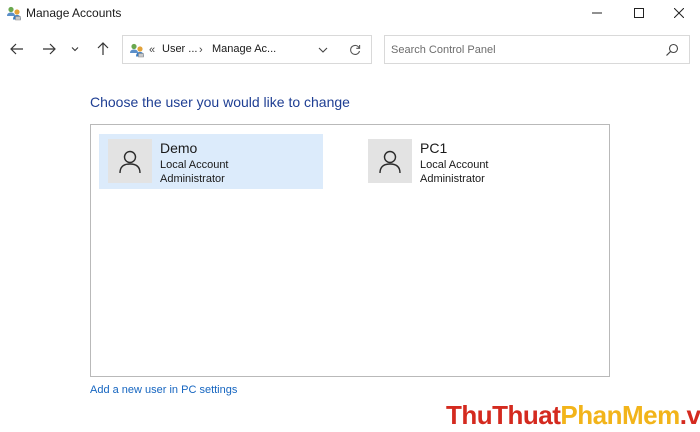 Image resolution: width=700 pixels, height=432 pixels. I want to click on account-tile-pc1: PC1 Local Account Administrator, so click(471, 161).